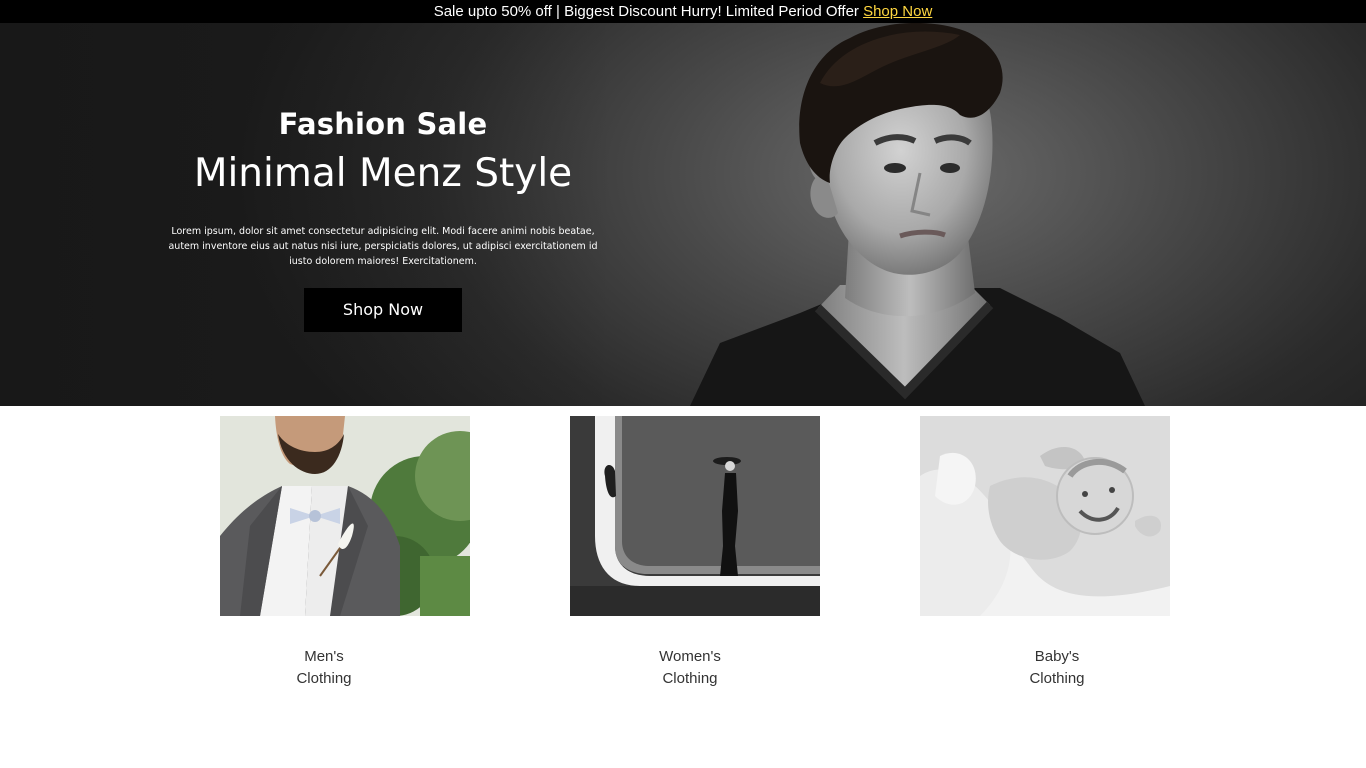  Describe the element at coordinates (690, 656) in the screenshot. I see `womens-label-line1: Women's` at that location.